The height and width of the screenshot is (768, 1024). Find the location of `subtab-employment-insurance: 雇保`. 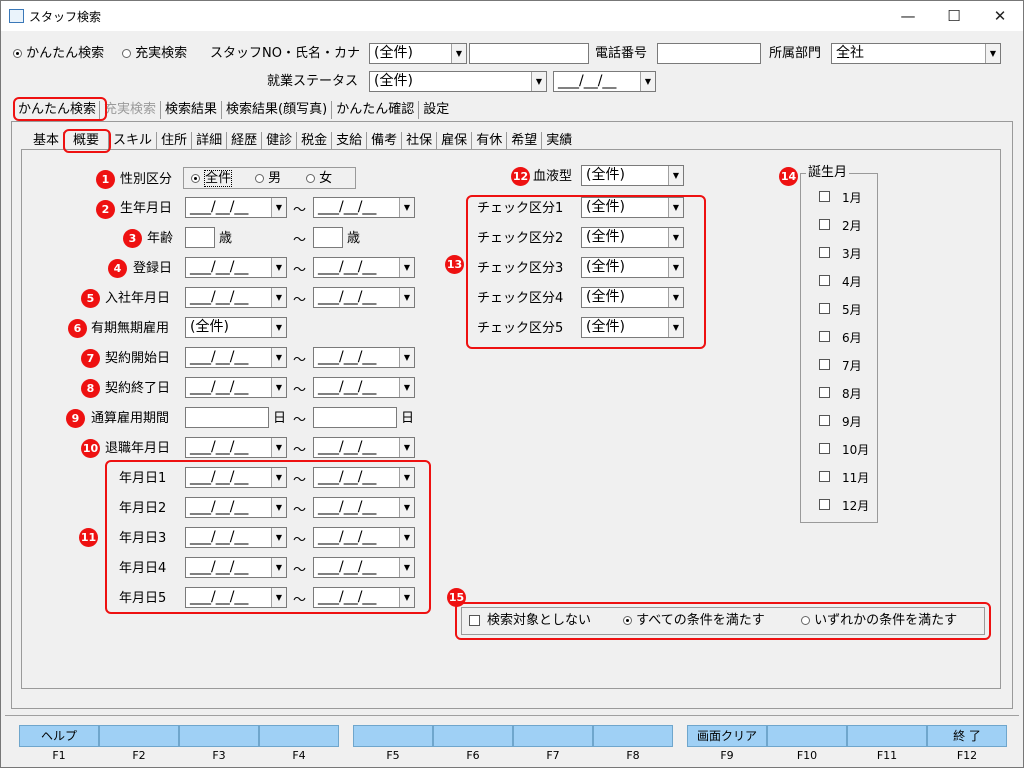

subtab-employment-insurance: 雇保 is located at coordinates (455, 141).